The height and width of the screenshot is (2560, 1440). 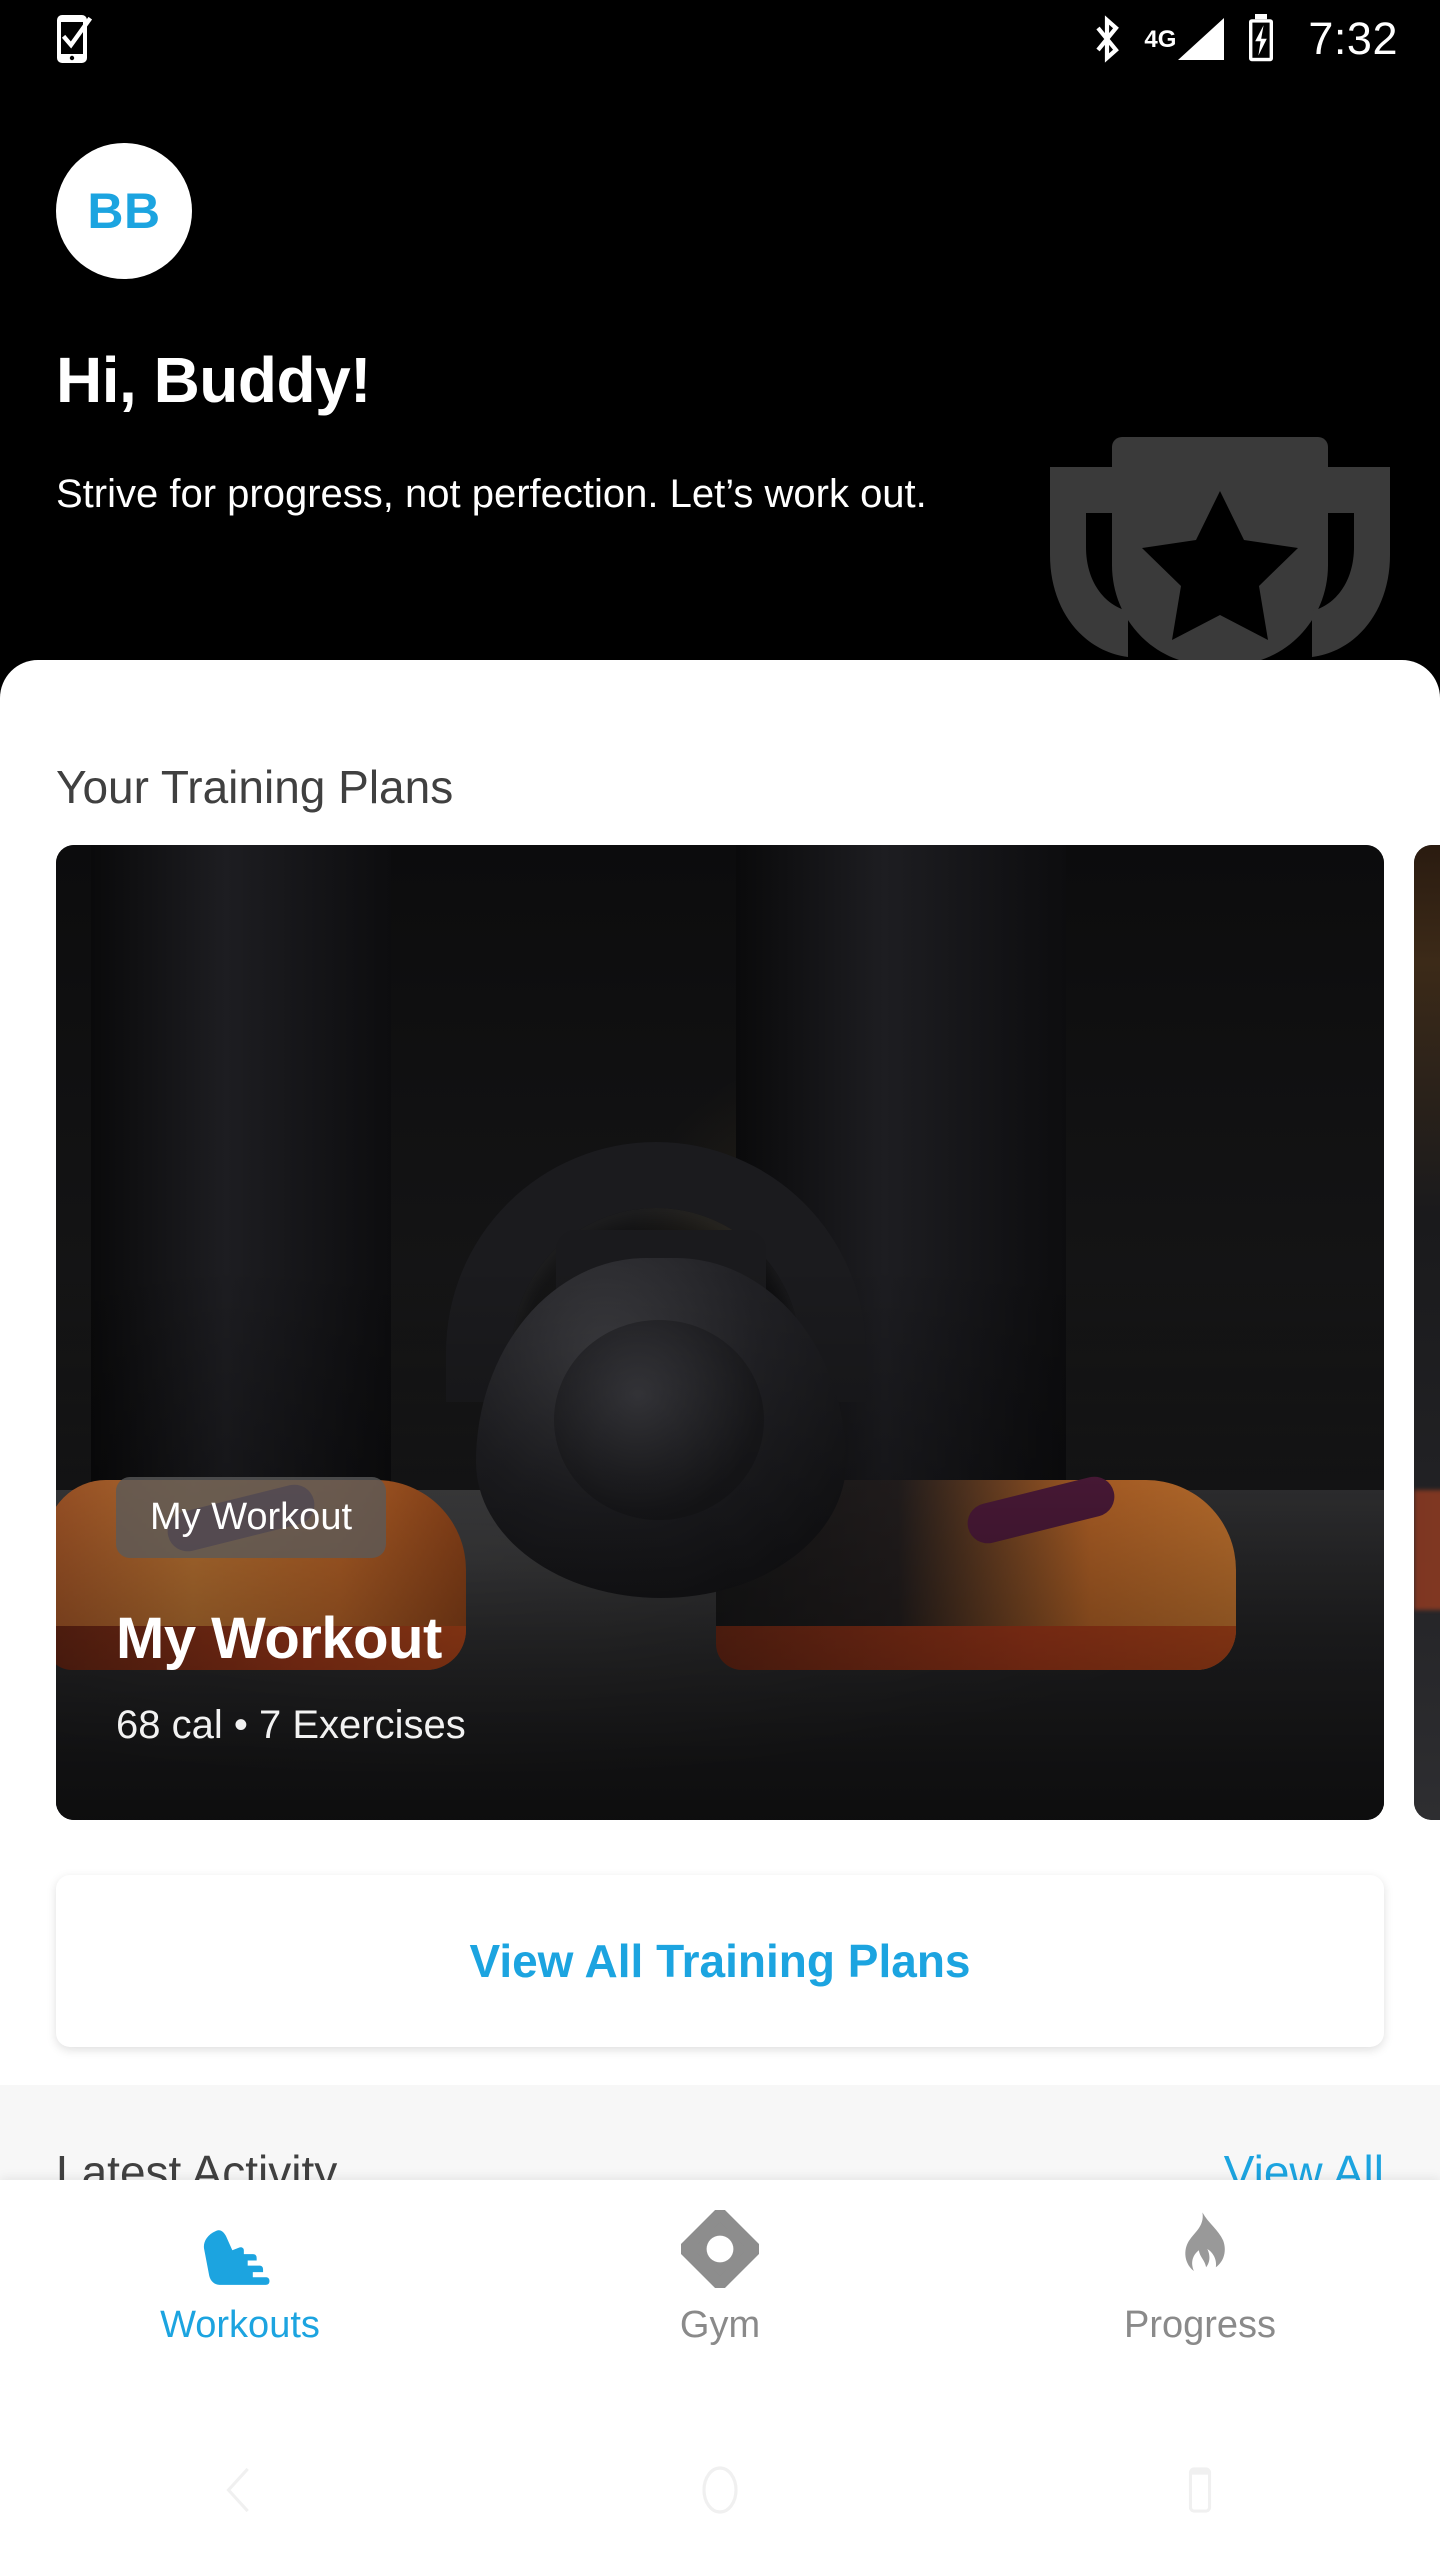 What do you see at coordinates (240, 2325) in the screenshot?
I see `nav-tab-workouts-label: Workouts` at bounding box center [240, 2325].